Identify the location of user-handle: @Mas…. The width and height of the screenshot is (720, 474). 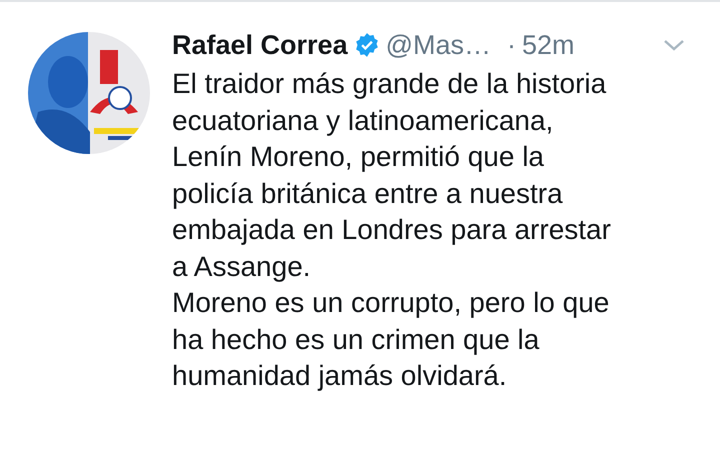
(439, 45).